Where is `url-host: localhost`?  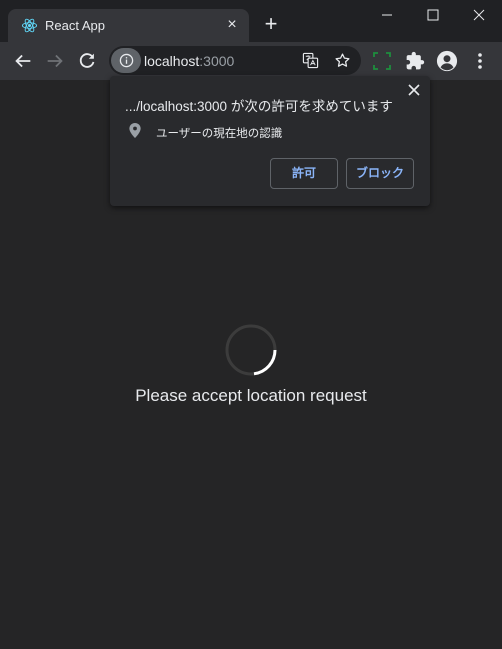
url-host: localhost is located at coordinates (172, 61).